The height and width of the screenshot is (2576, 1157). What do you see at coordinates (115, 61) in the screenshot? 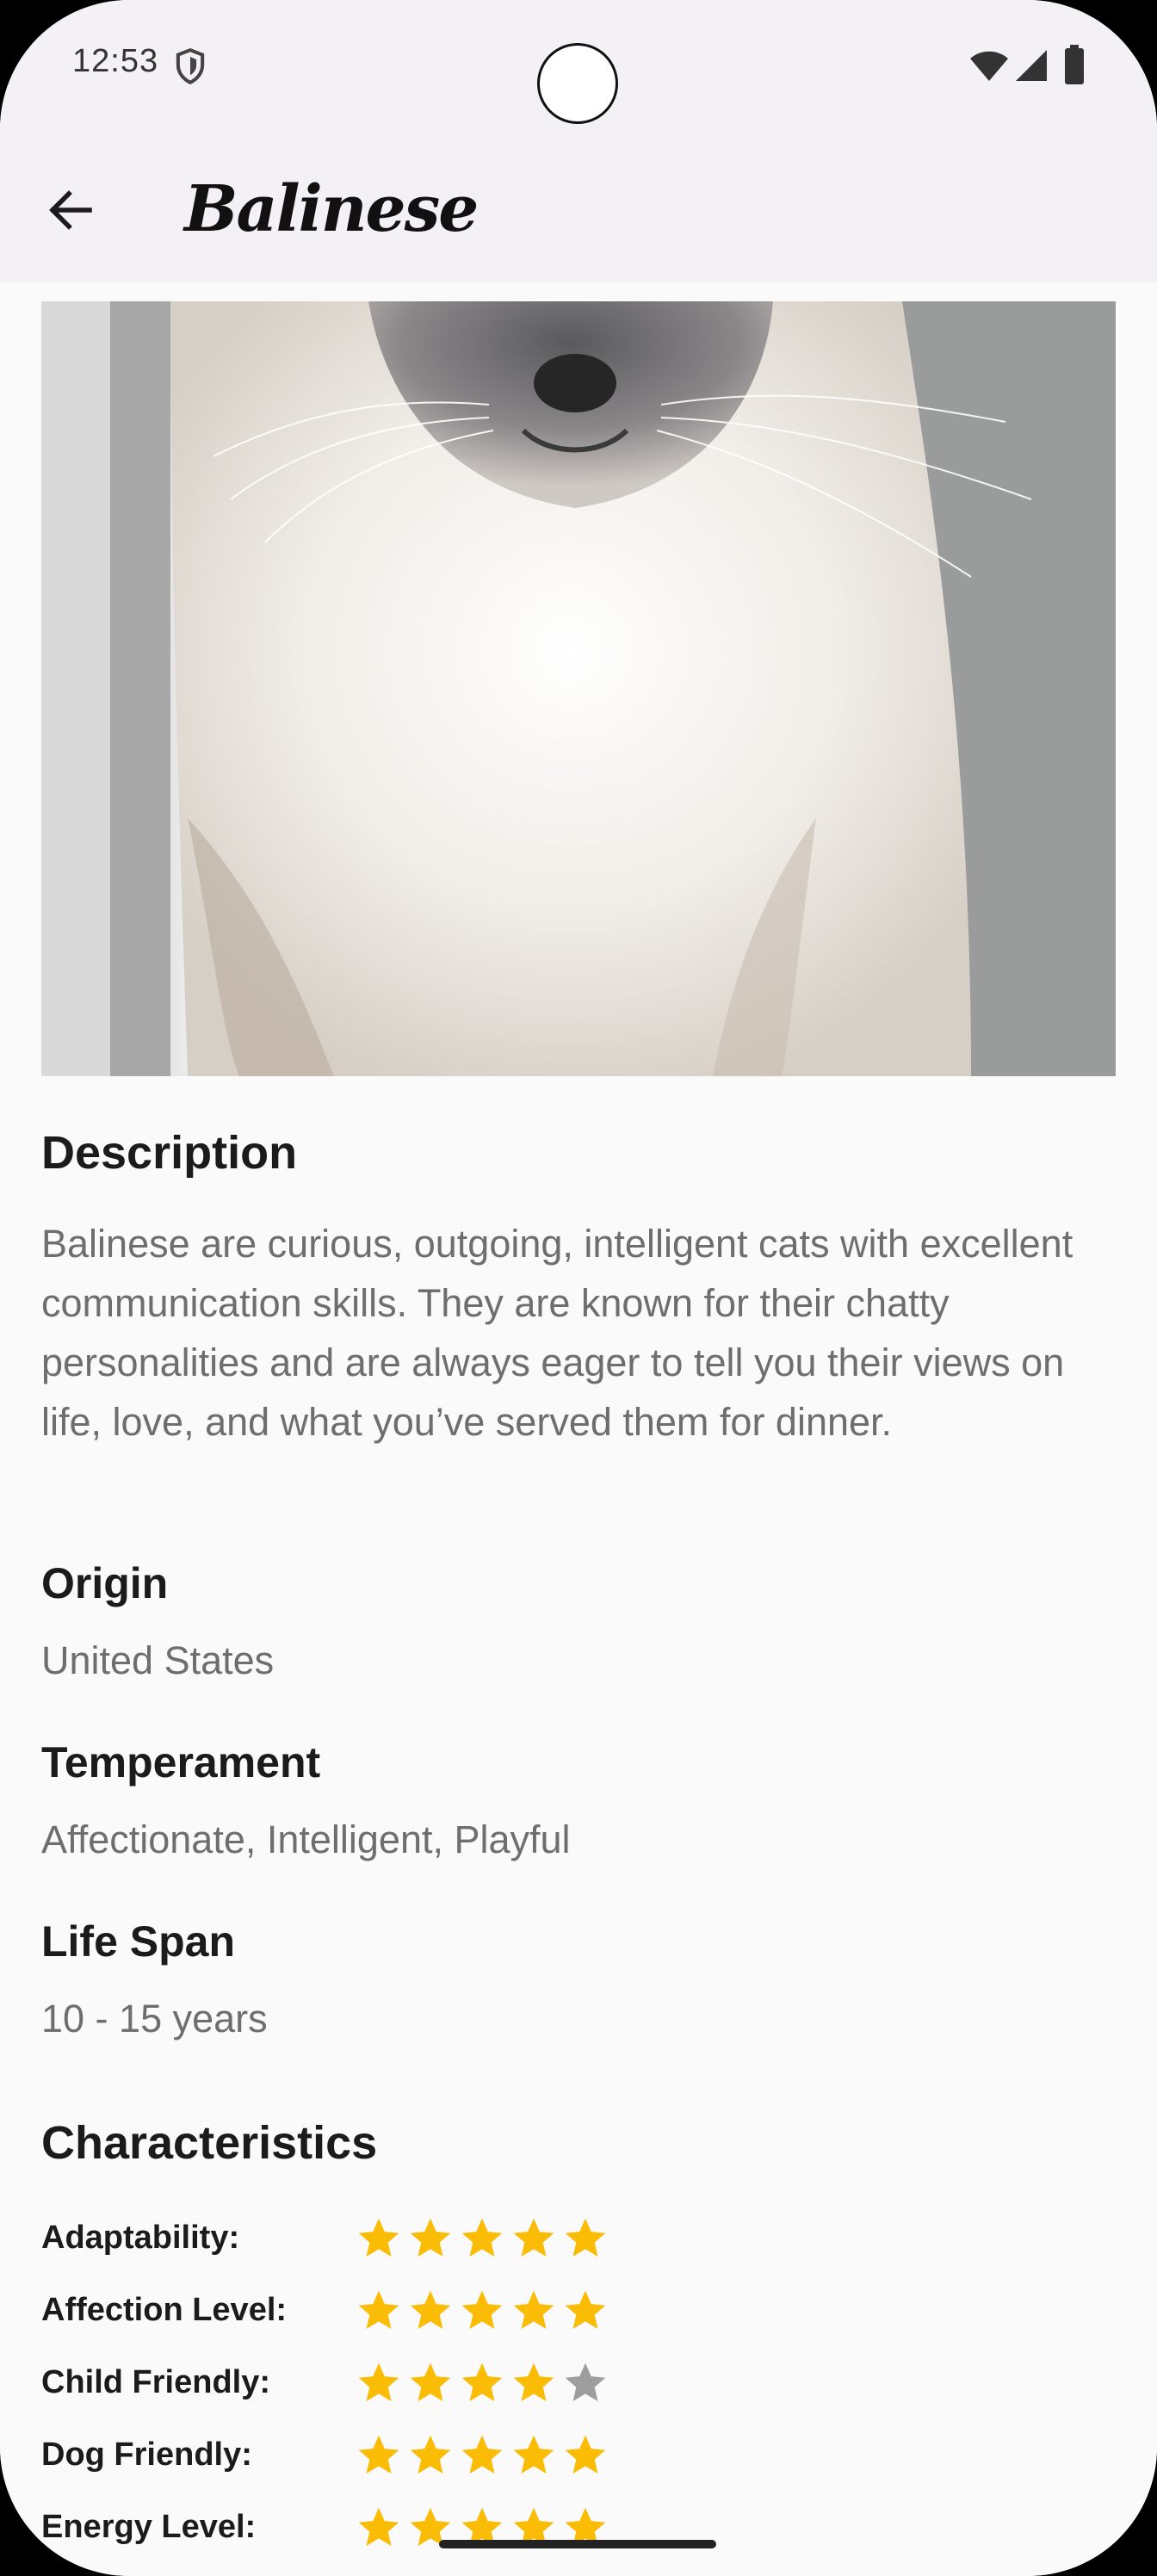
I see `status-time: 12:53` at bounding box center [115, 61].